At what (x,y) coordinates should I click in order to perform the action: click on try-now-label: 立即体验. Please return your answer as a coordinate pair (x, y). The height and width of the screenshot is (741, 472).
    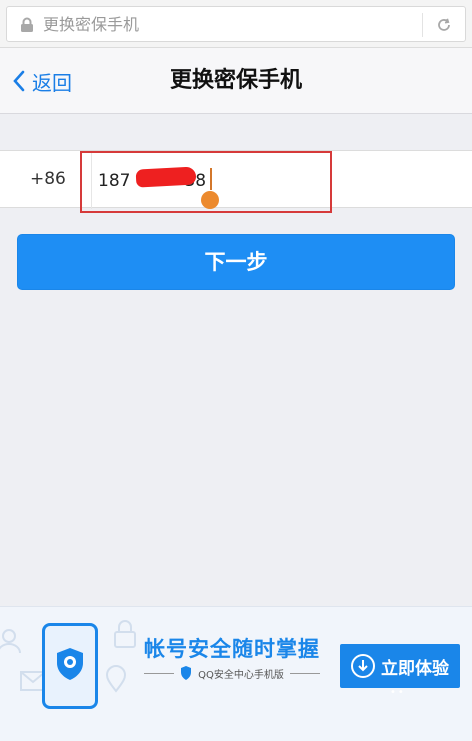
    Looking at the image, I should click on (415, 668).